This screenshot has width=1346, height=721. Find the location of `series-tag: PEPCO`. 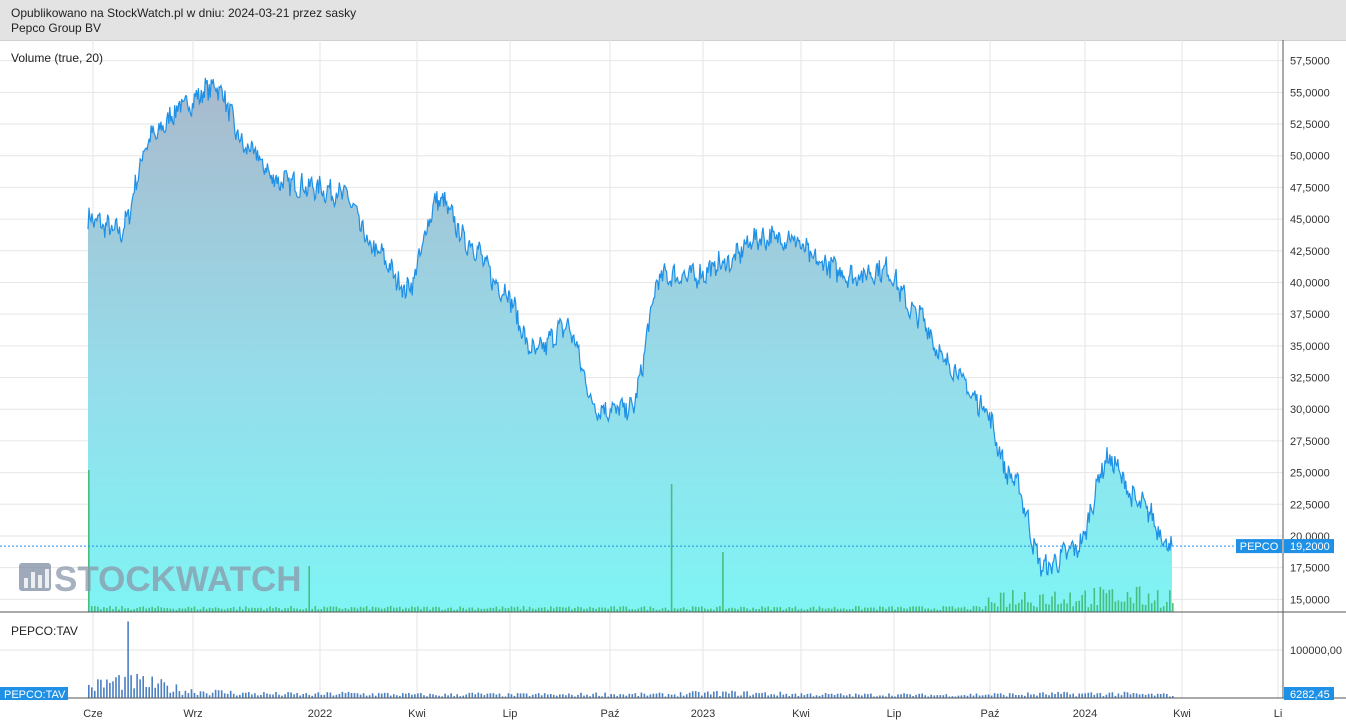

series-tag: PEPCO is located at coordinates (1259, 547).